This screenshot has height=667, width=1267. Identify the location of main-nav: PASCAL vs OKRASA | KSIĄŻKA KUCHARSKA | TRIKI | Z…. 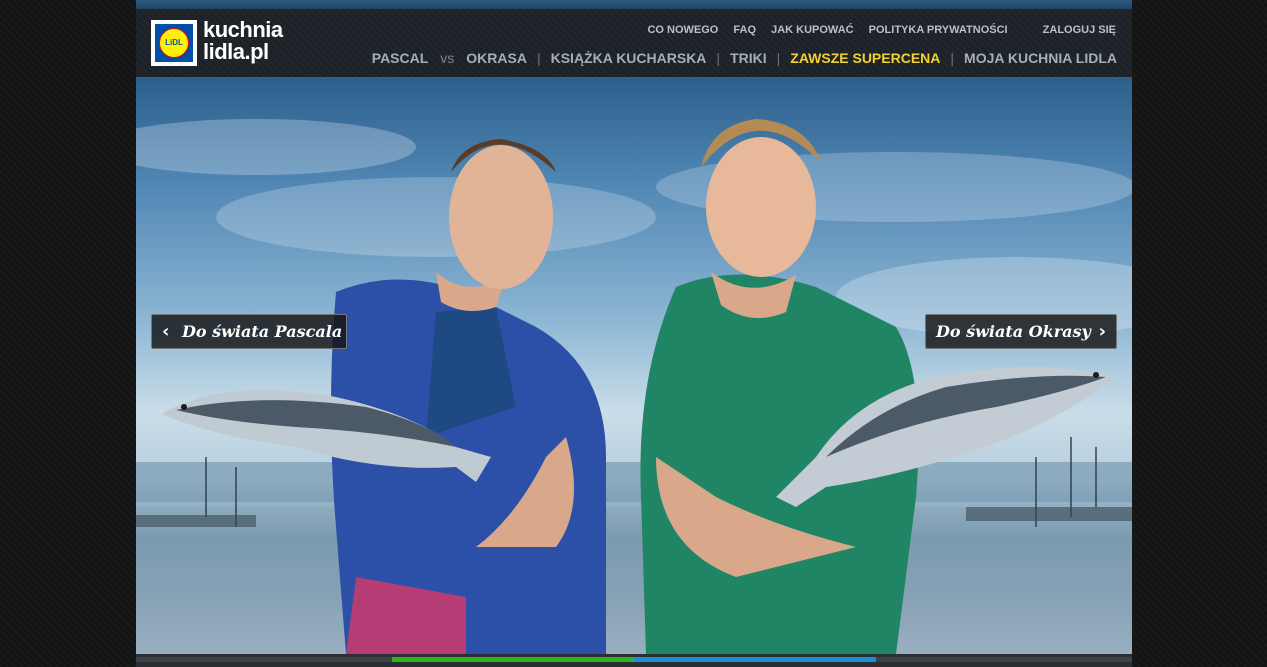
(744, 58).